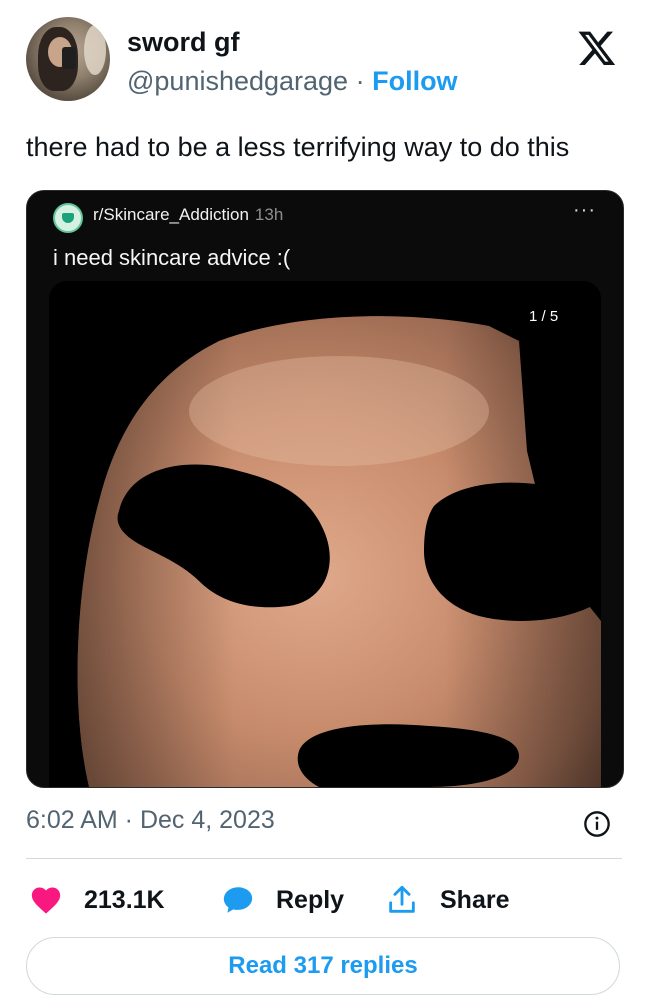 Image resolution: width=652 pixels, height=999 pixels. What do you see at coordinates (183, 42) in the screenshot?
I see `display-name: sword gf` at bounding box center [183, 42].